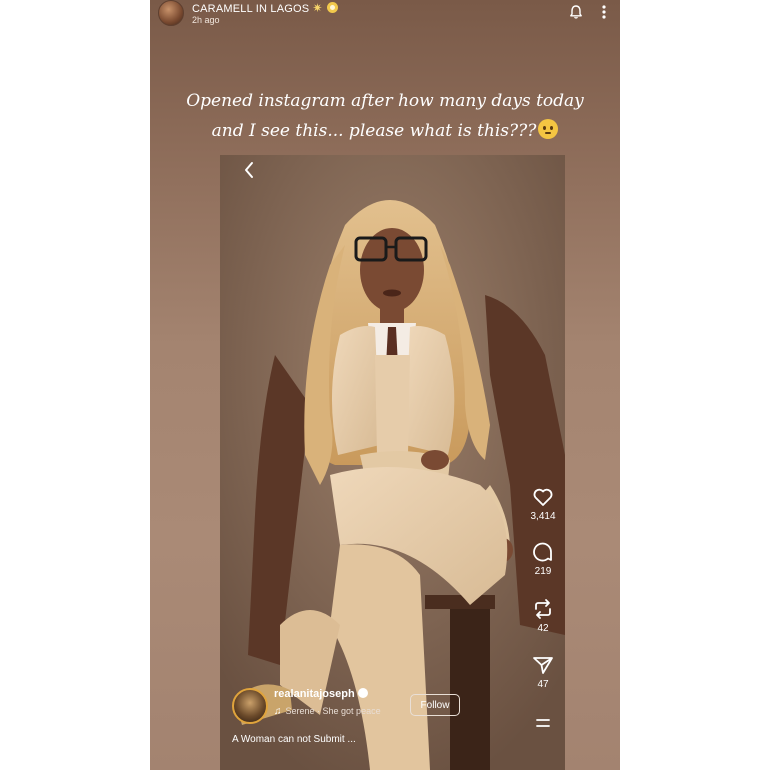 This screenshot has width=770, height=770. What do you see at coordinates (543, 497) in the screenshot?
I see `heart-icon` at bounding box center [543, 497].